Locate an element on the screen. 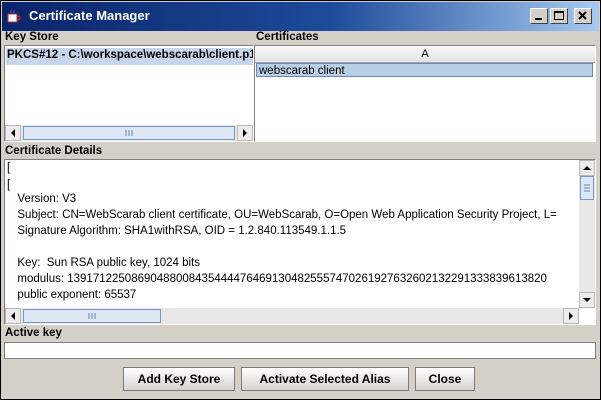  active-key-field is located at coordinates (300, 350).